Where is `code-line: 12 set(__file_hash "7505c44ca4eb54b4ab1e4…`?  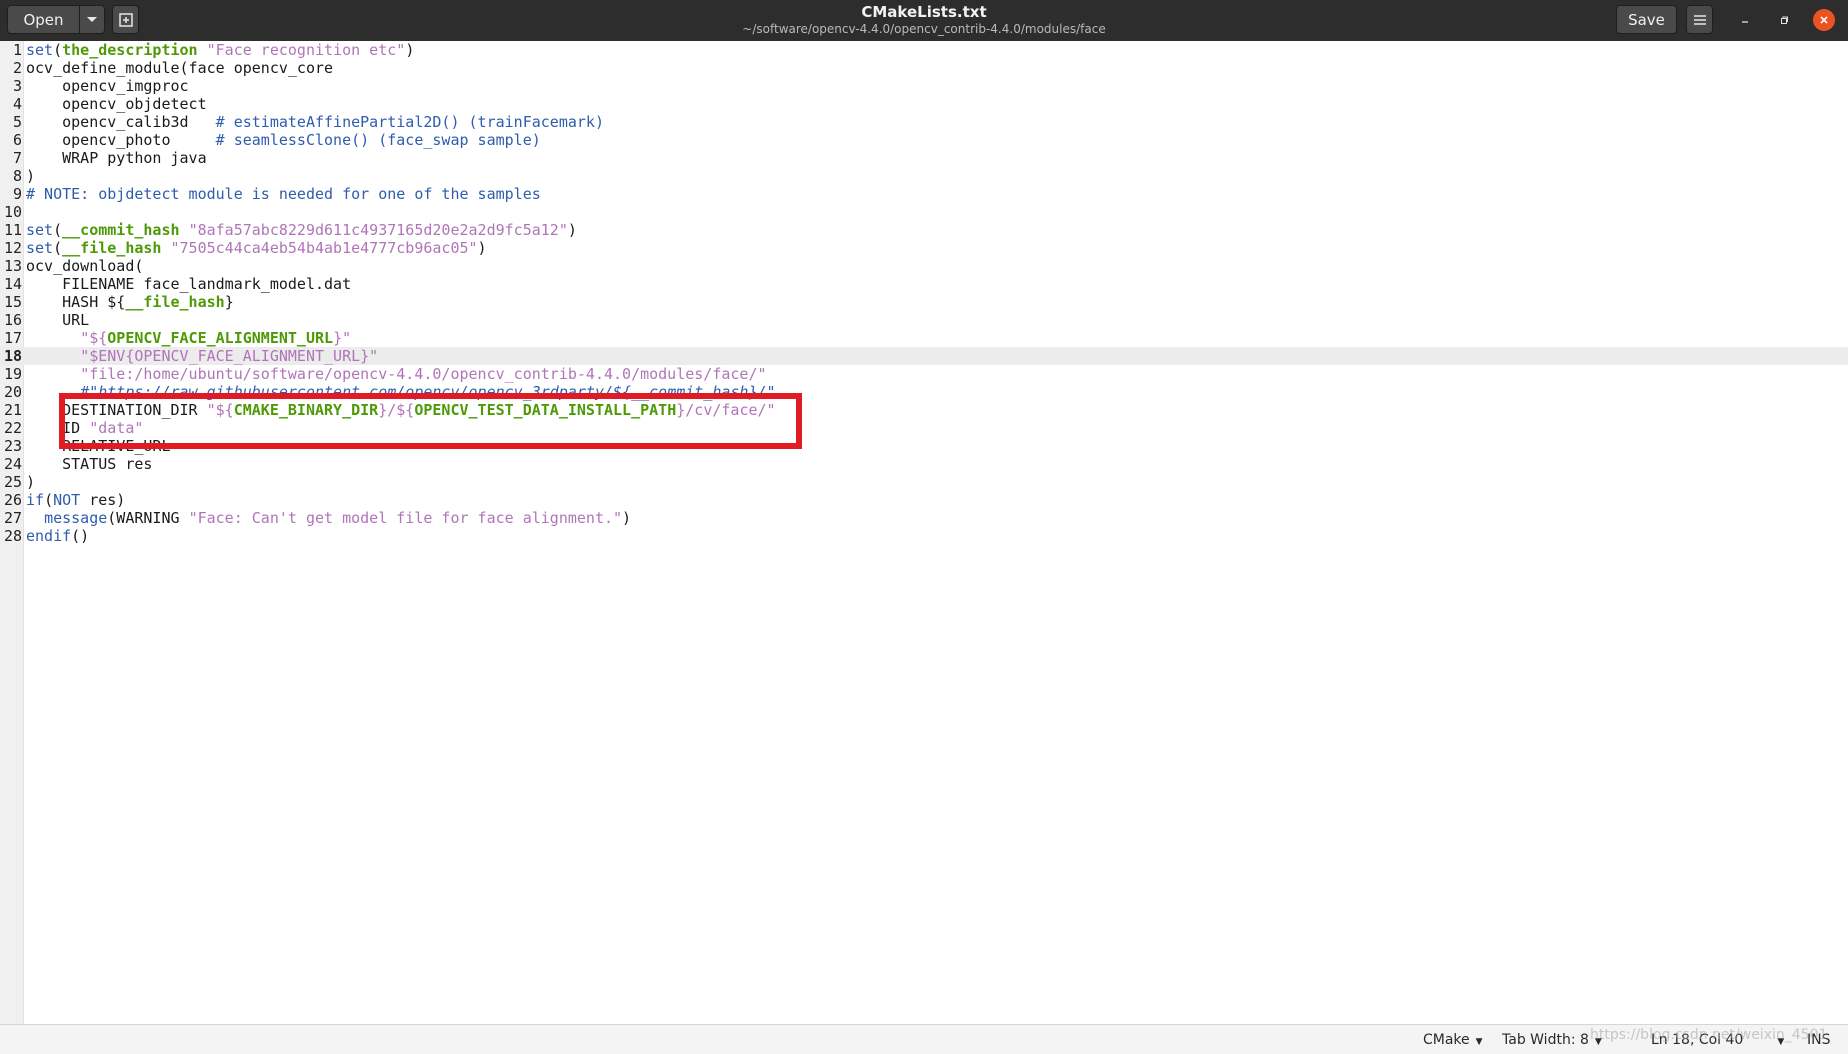
code-line: 12 set(__file_hash "7505c44ca4eb54b4ab1e4… is located at coordinates (243, 248).